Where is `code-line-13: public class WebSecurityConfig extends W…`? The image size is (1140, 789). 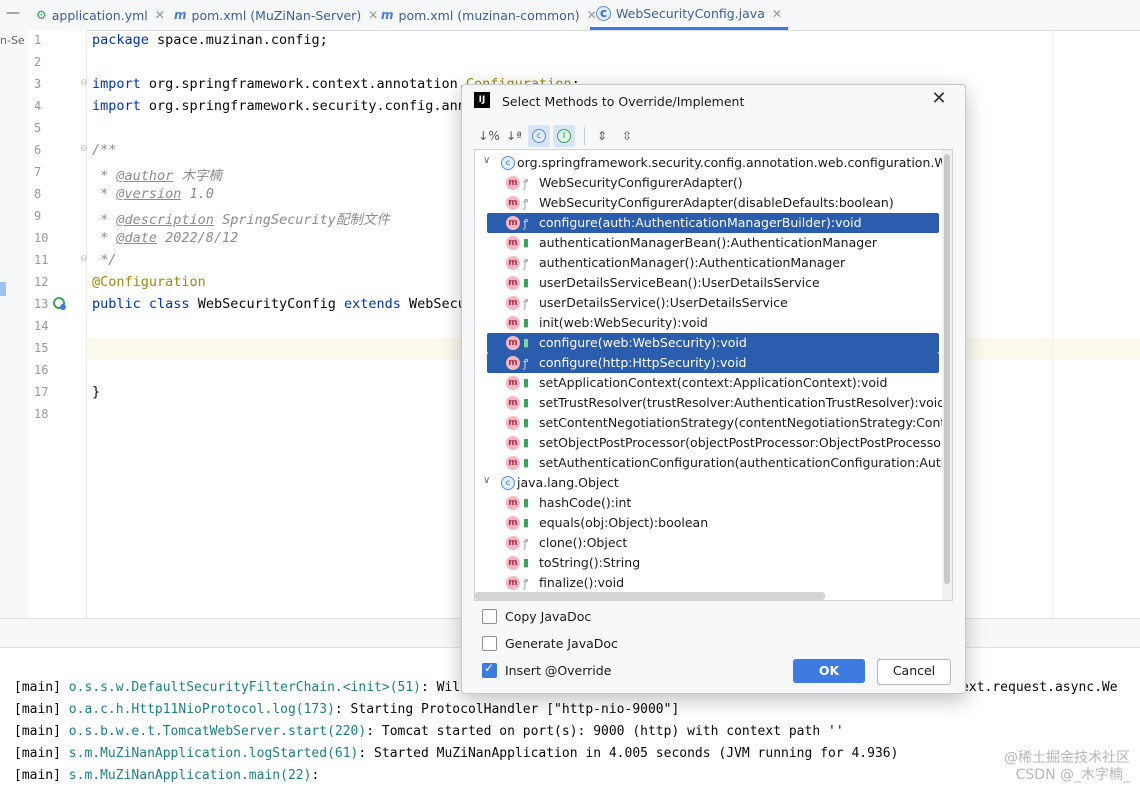
code-line-13: public class WebSecurityConfig extends W… is located at coordinates (279, 304).